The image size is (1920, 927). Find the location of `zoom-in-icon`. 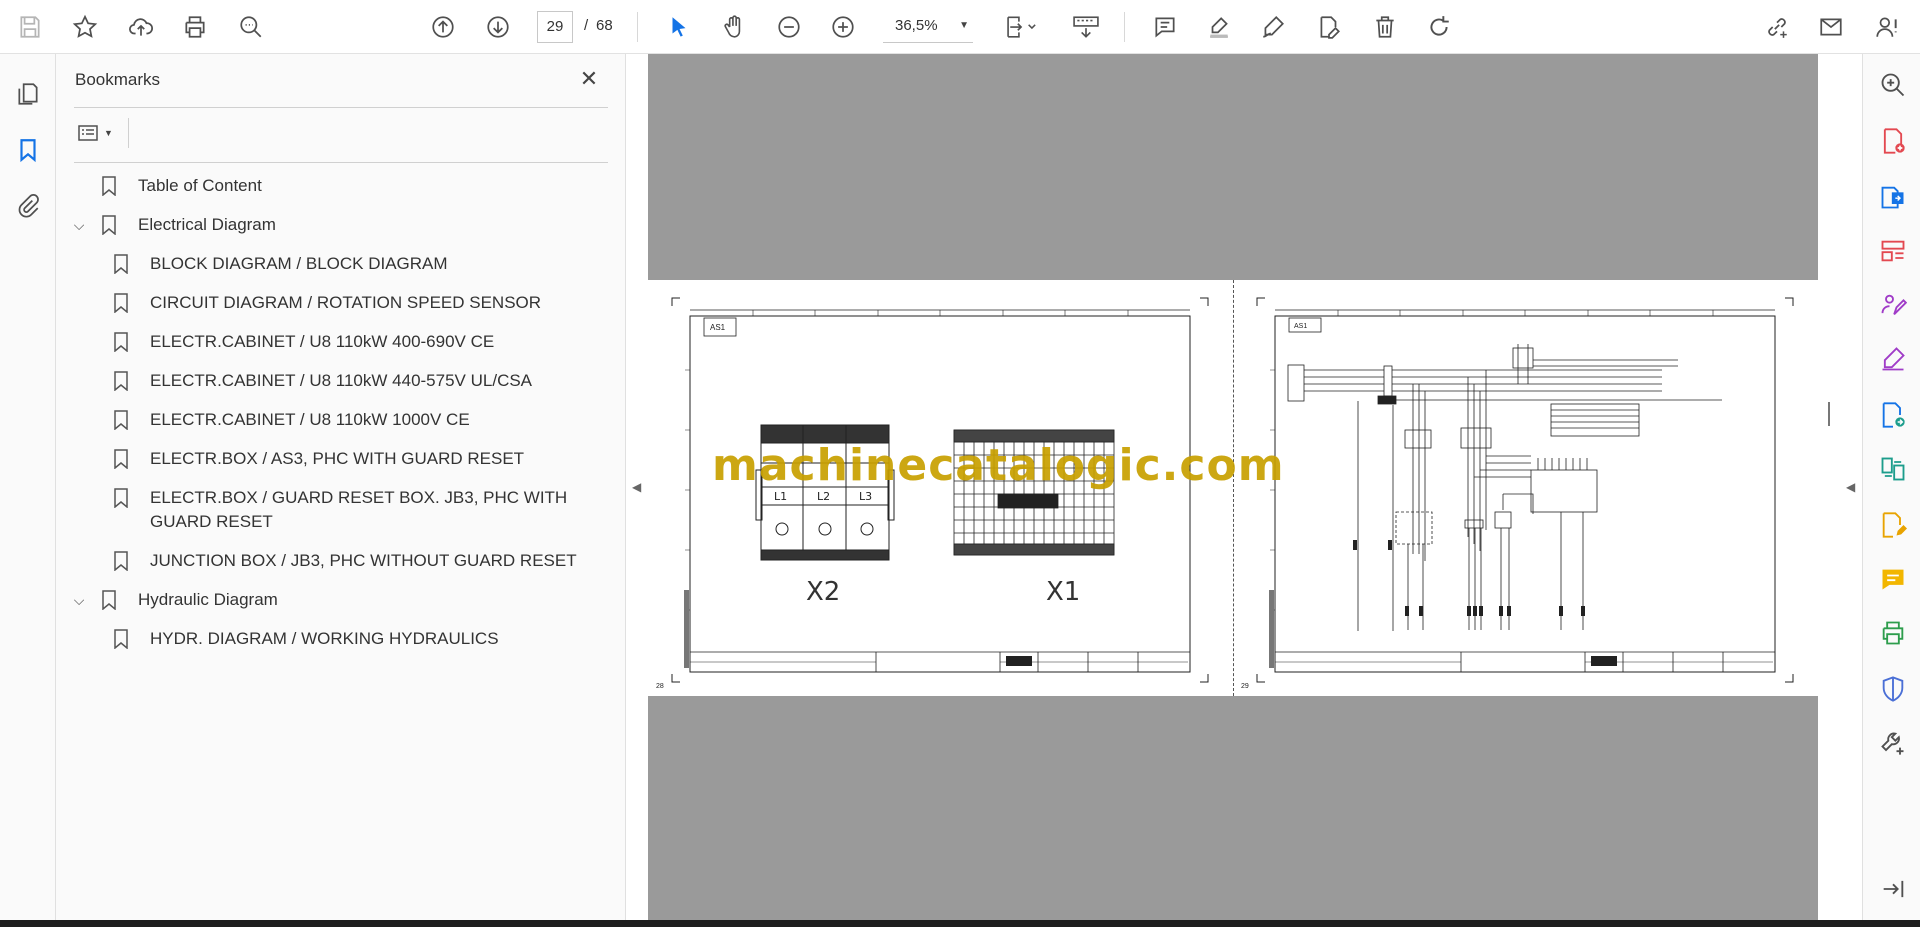

zoom-in-icon is located at coordinates (843, 27).